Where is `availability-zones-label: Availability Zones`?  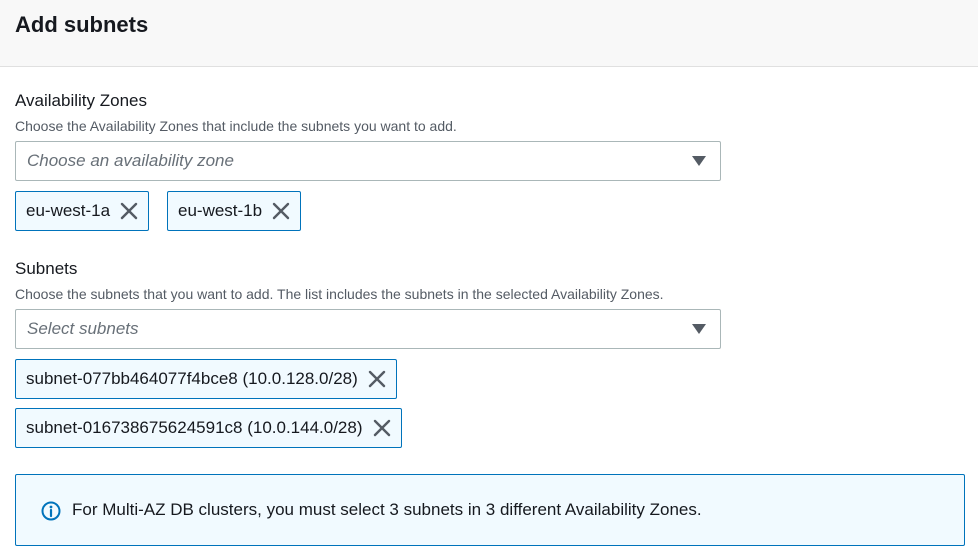 availability-zones-label: Availability Zones is located at coordinates (81, 100).